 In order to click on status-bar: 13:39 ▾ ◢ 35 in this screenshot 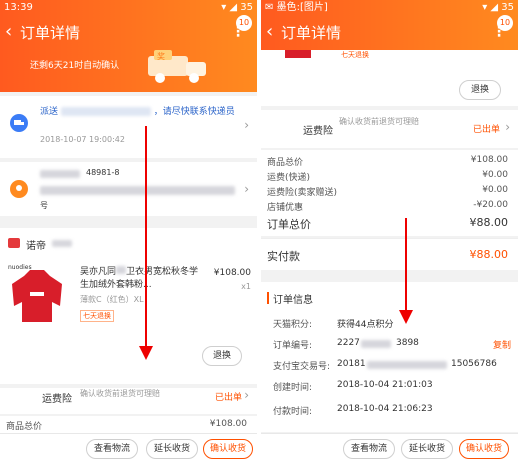, I will do `click(128, 8)`.